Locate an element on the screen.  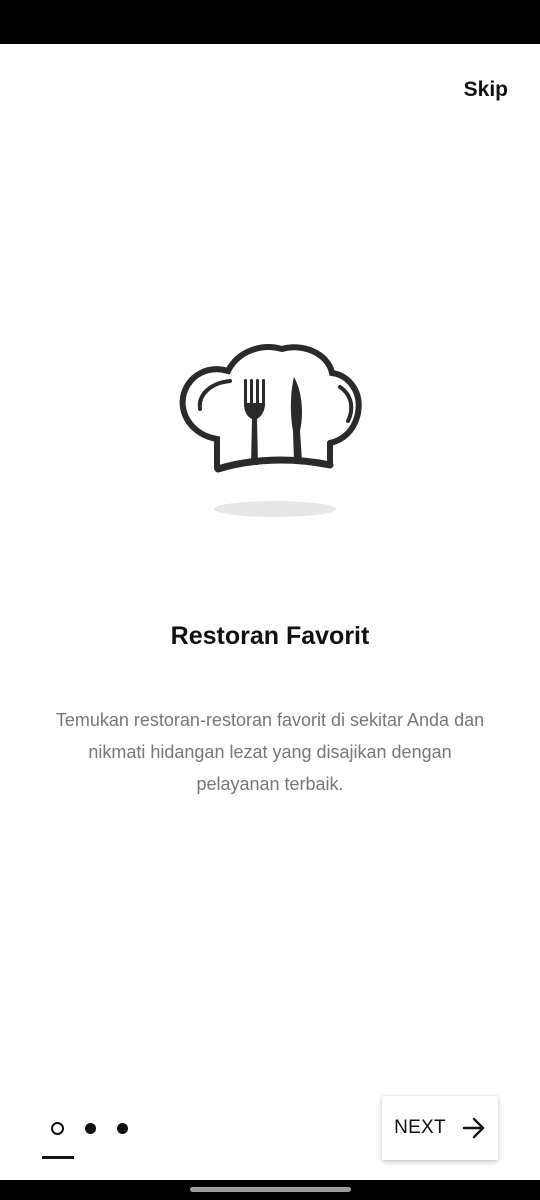
navigation-bar is located at coordinates (270, 1190).